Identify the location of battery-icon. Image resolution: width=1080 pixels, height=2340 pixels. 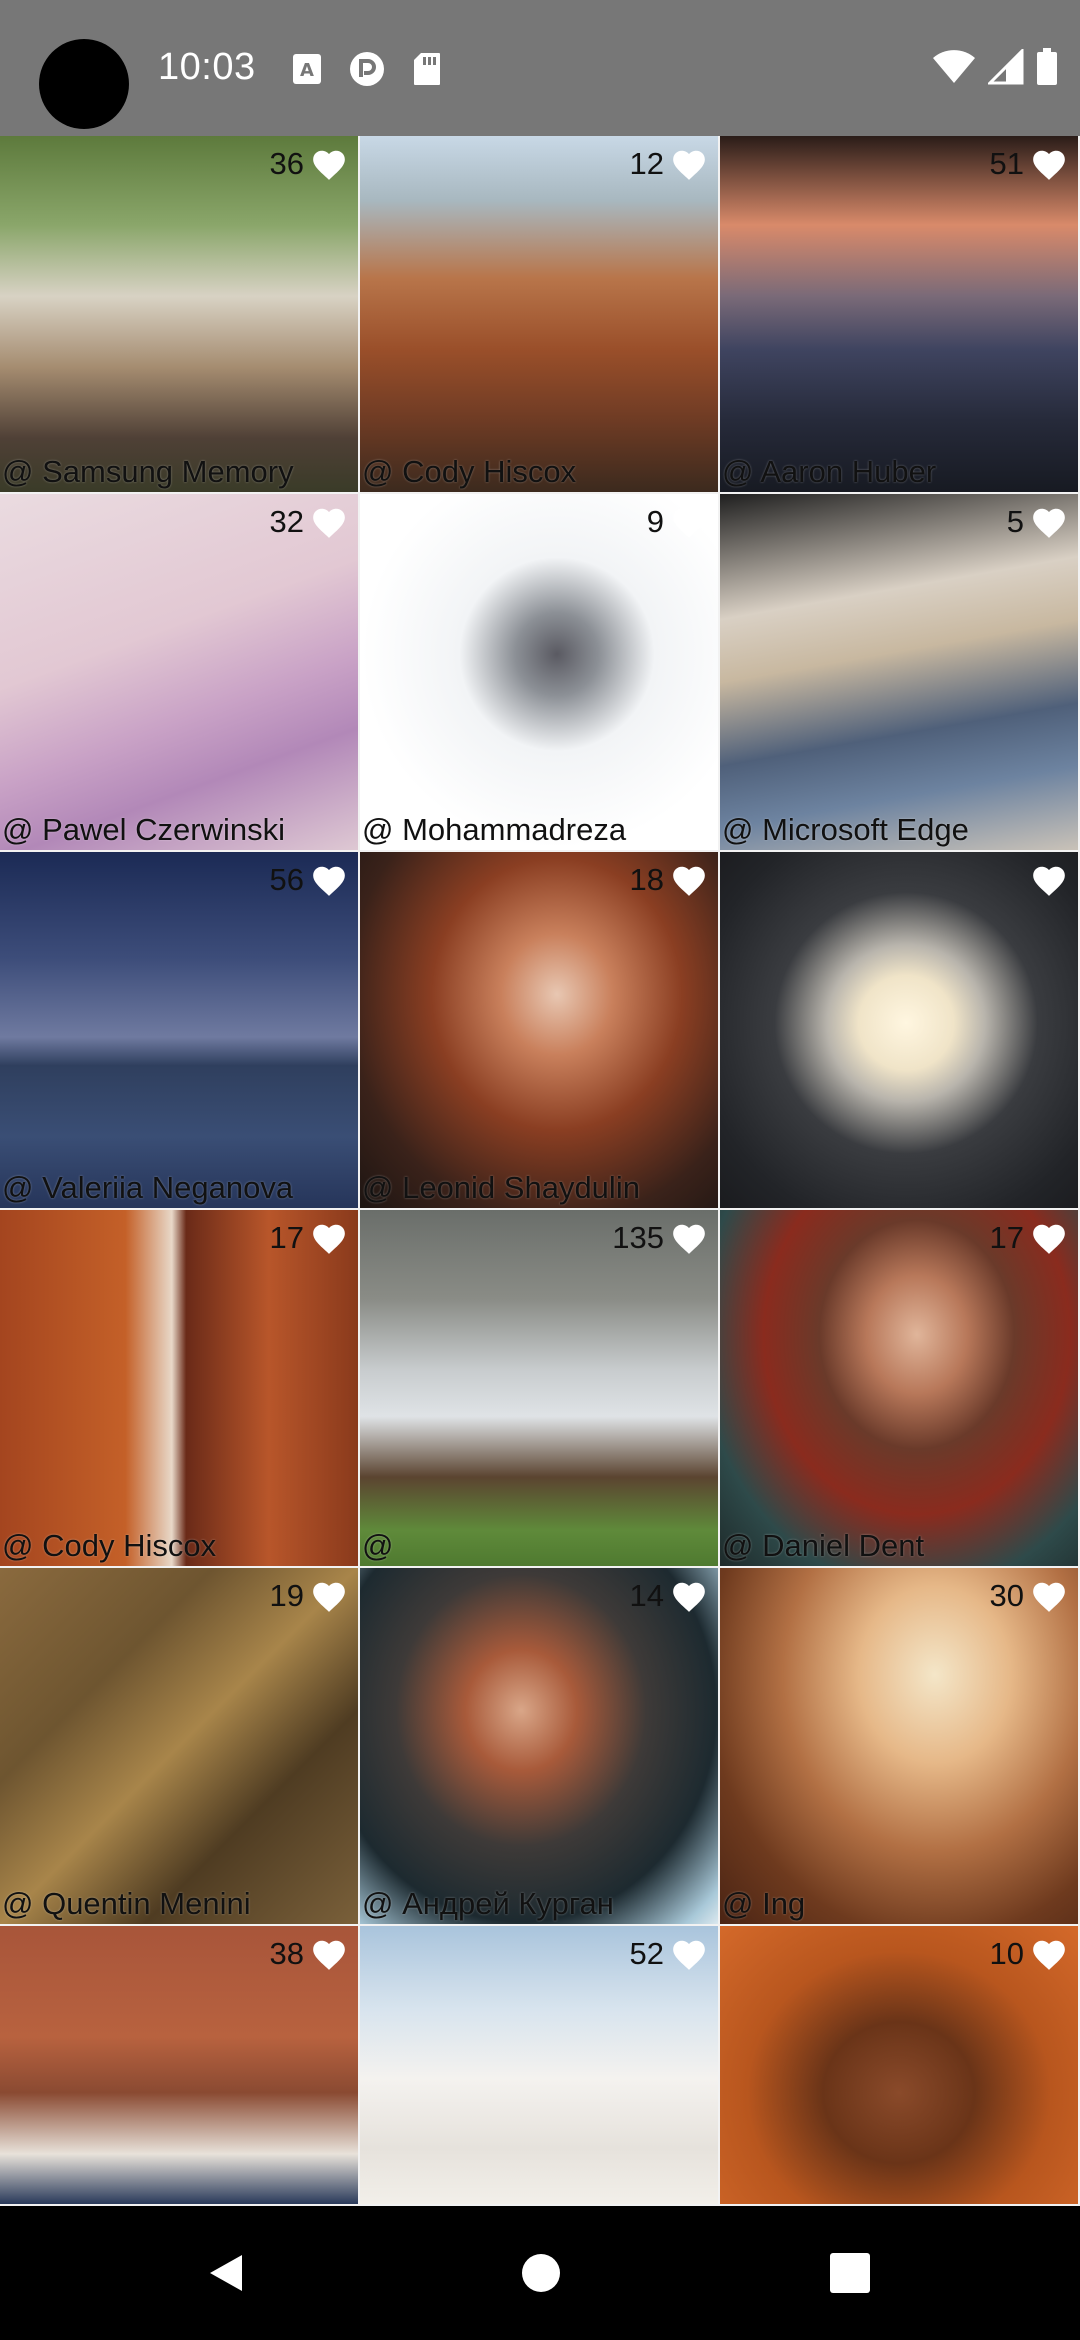
(1047, 69).